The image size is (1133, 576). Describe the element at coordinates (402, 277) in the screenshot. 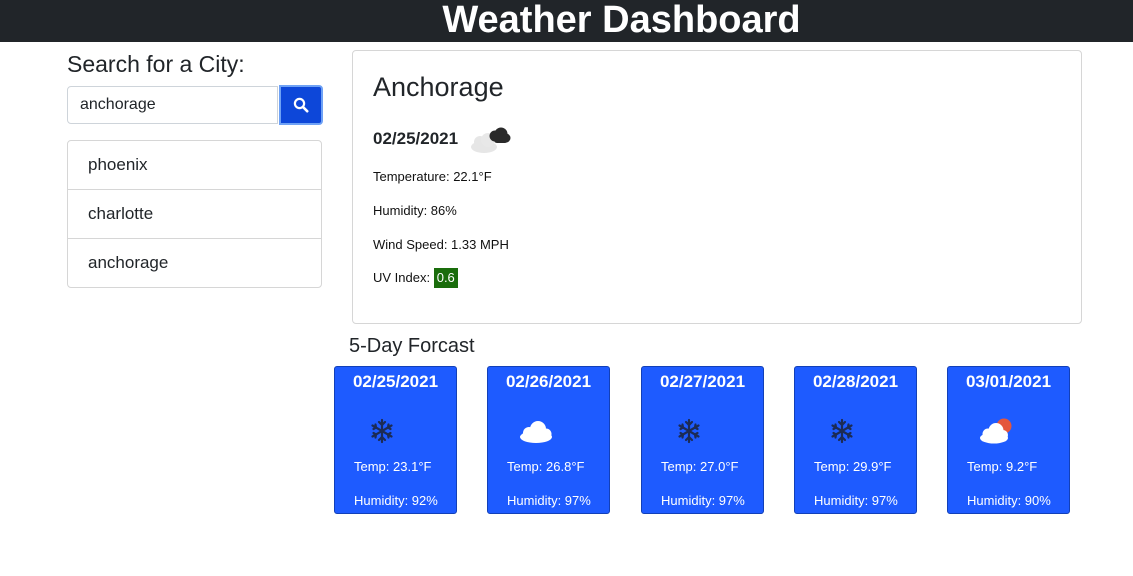

I see `uv-index-label: UV Index:` at that location.